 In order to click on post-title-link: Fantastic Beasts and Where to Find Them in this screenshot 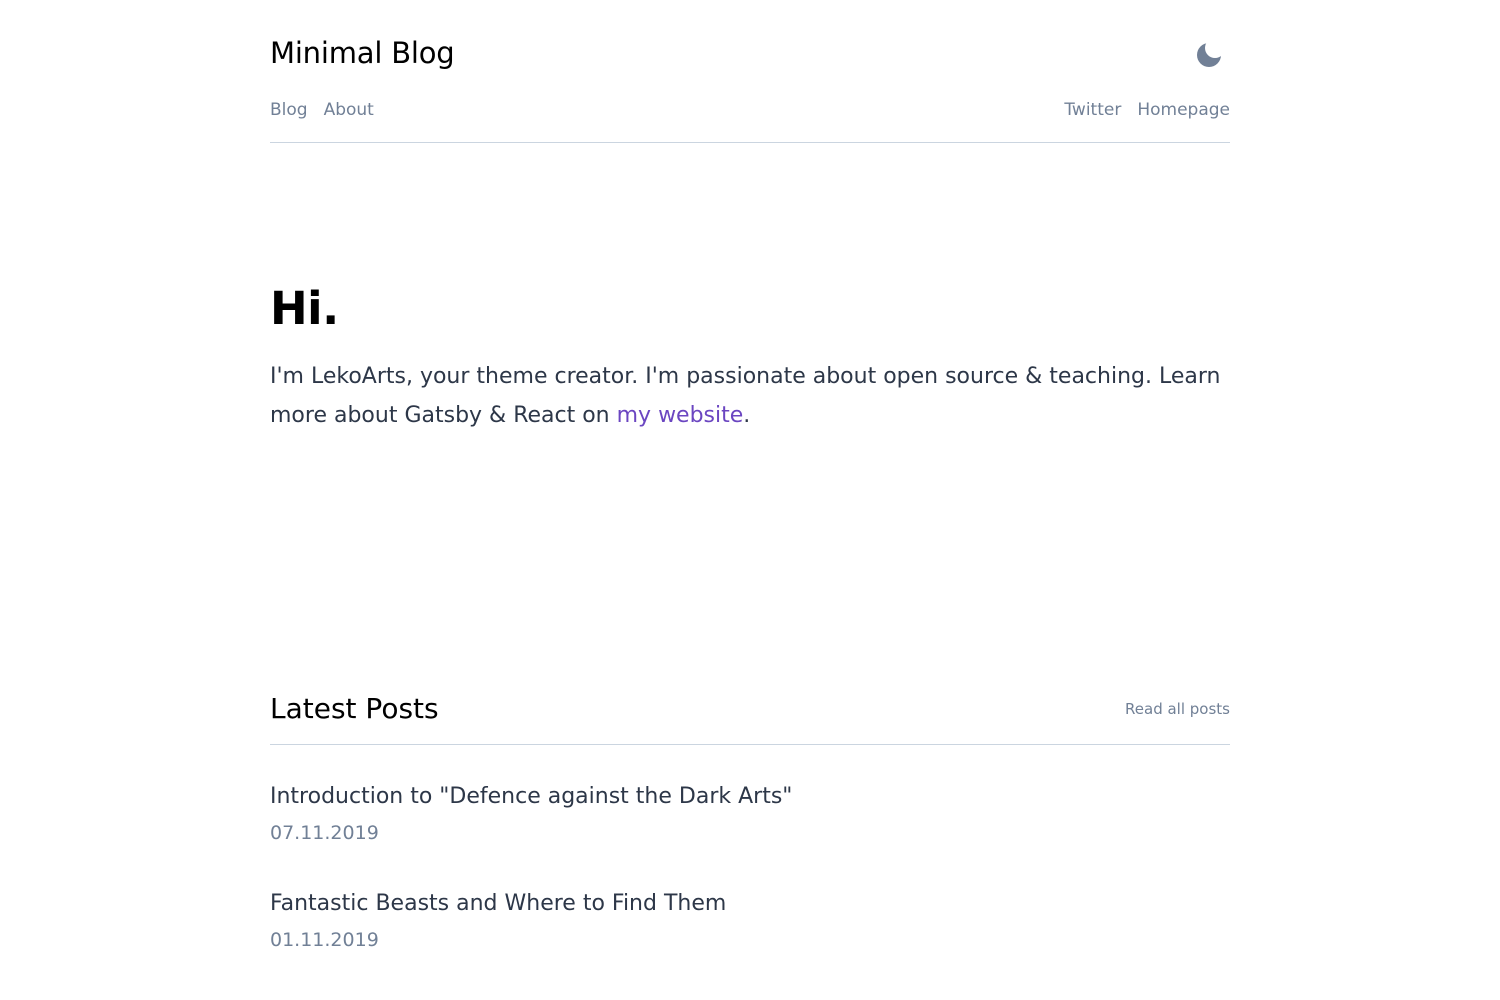, I will do `click(750, 904)`.